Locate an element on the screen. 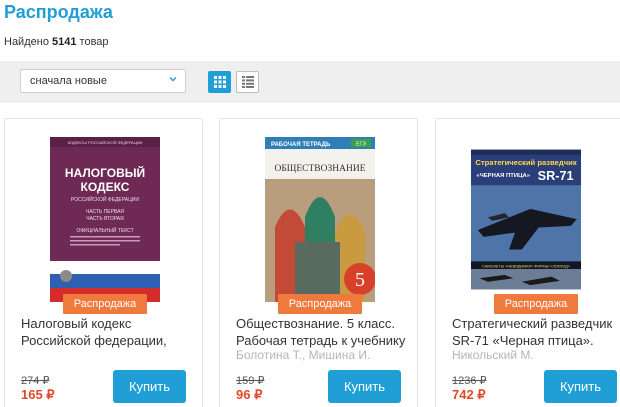 The image size is (620, 407). product-title: Налоговый кодекс Российской федерации, is located at coordinates (108, 332).